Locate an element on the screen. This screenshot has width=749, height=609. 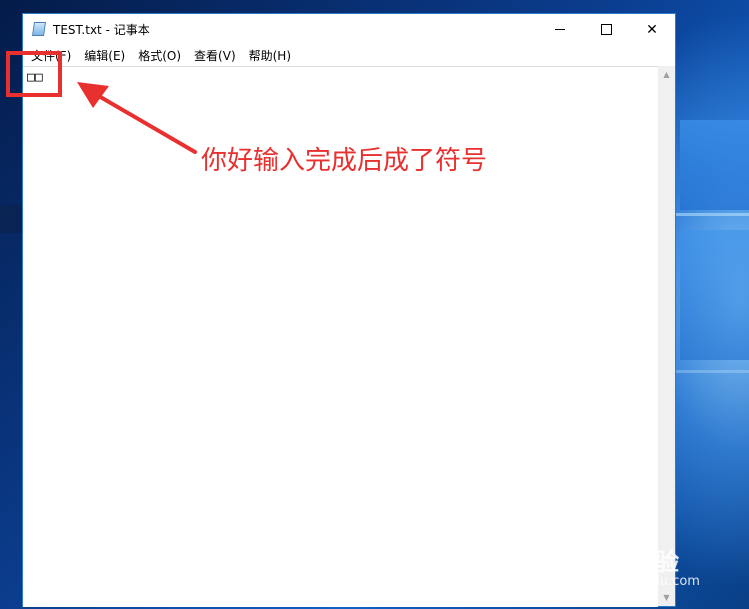
scroll-up-icon: ▲ is located at coordinates (666, 74).